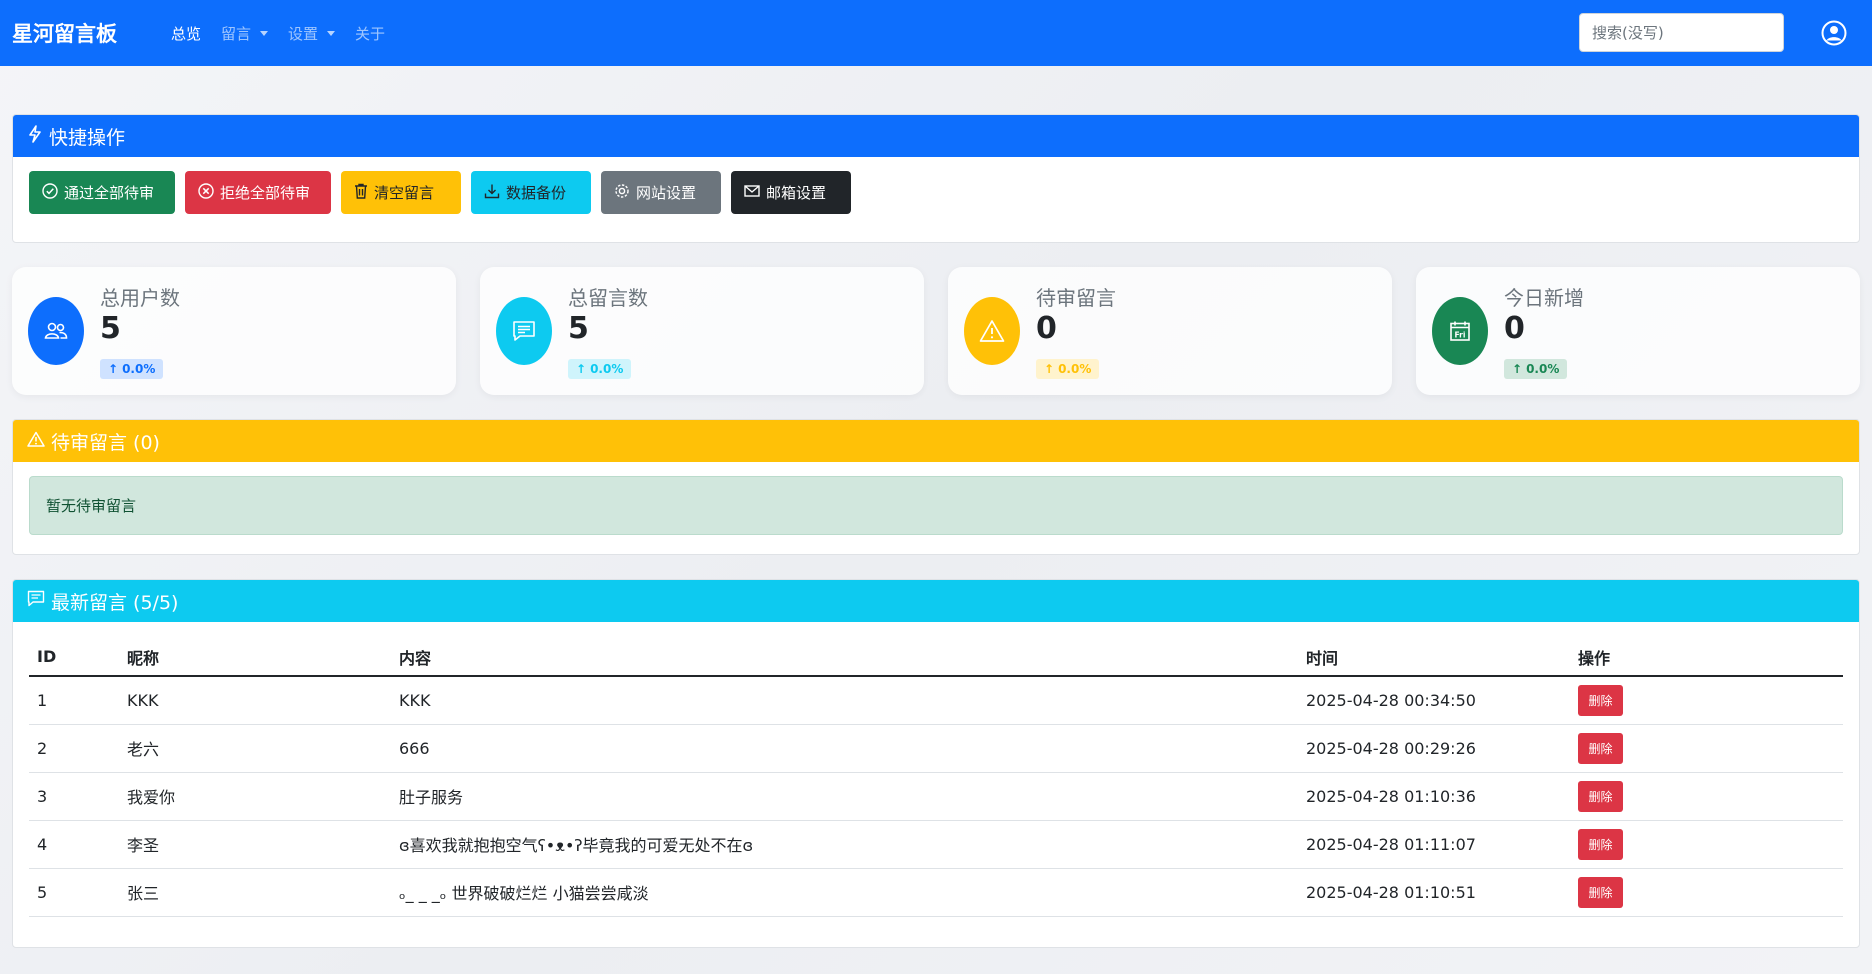  Describe the element at coordinates (1834, 33) in the screenshot. I see `user-avatar-icon` at that location.